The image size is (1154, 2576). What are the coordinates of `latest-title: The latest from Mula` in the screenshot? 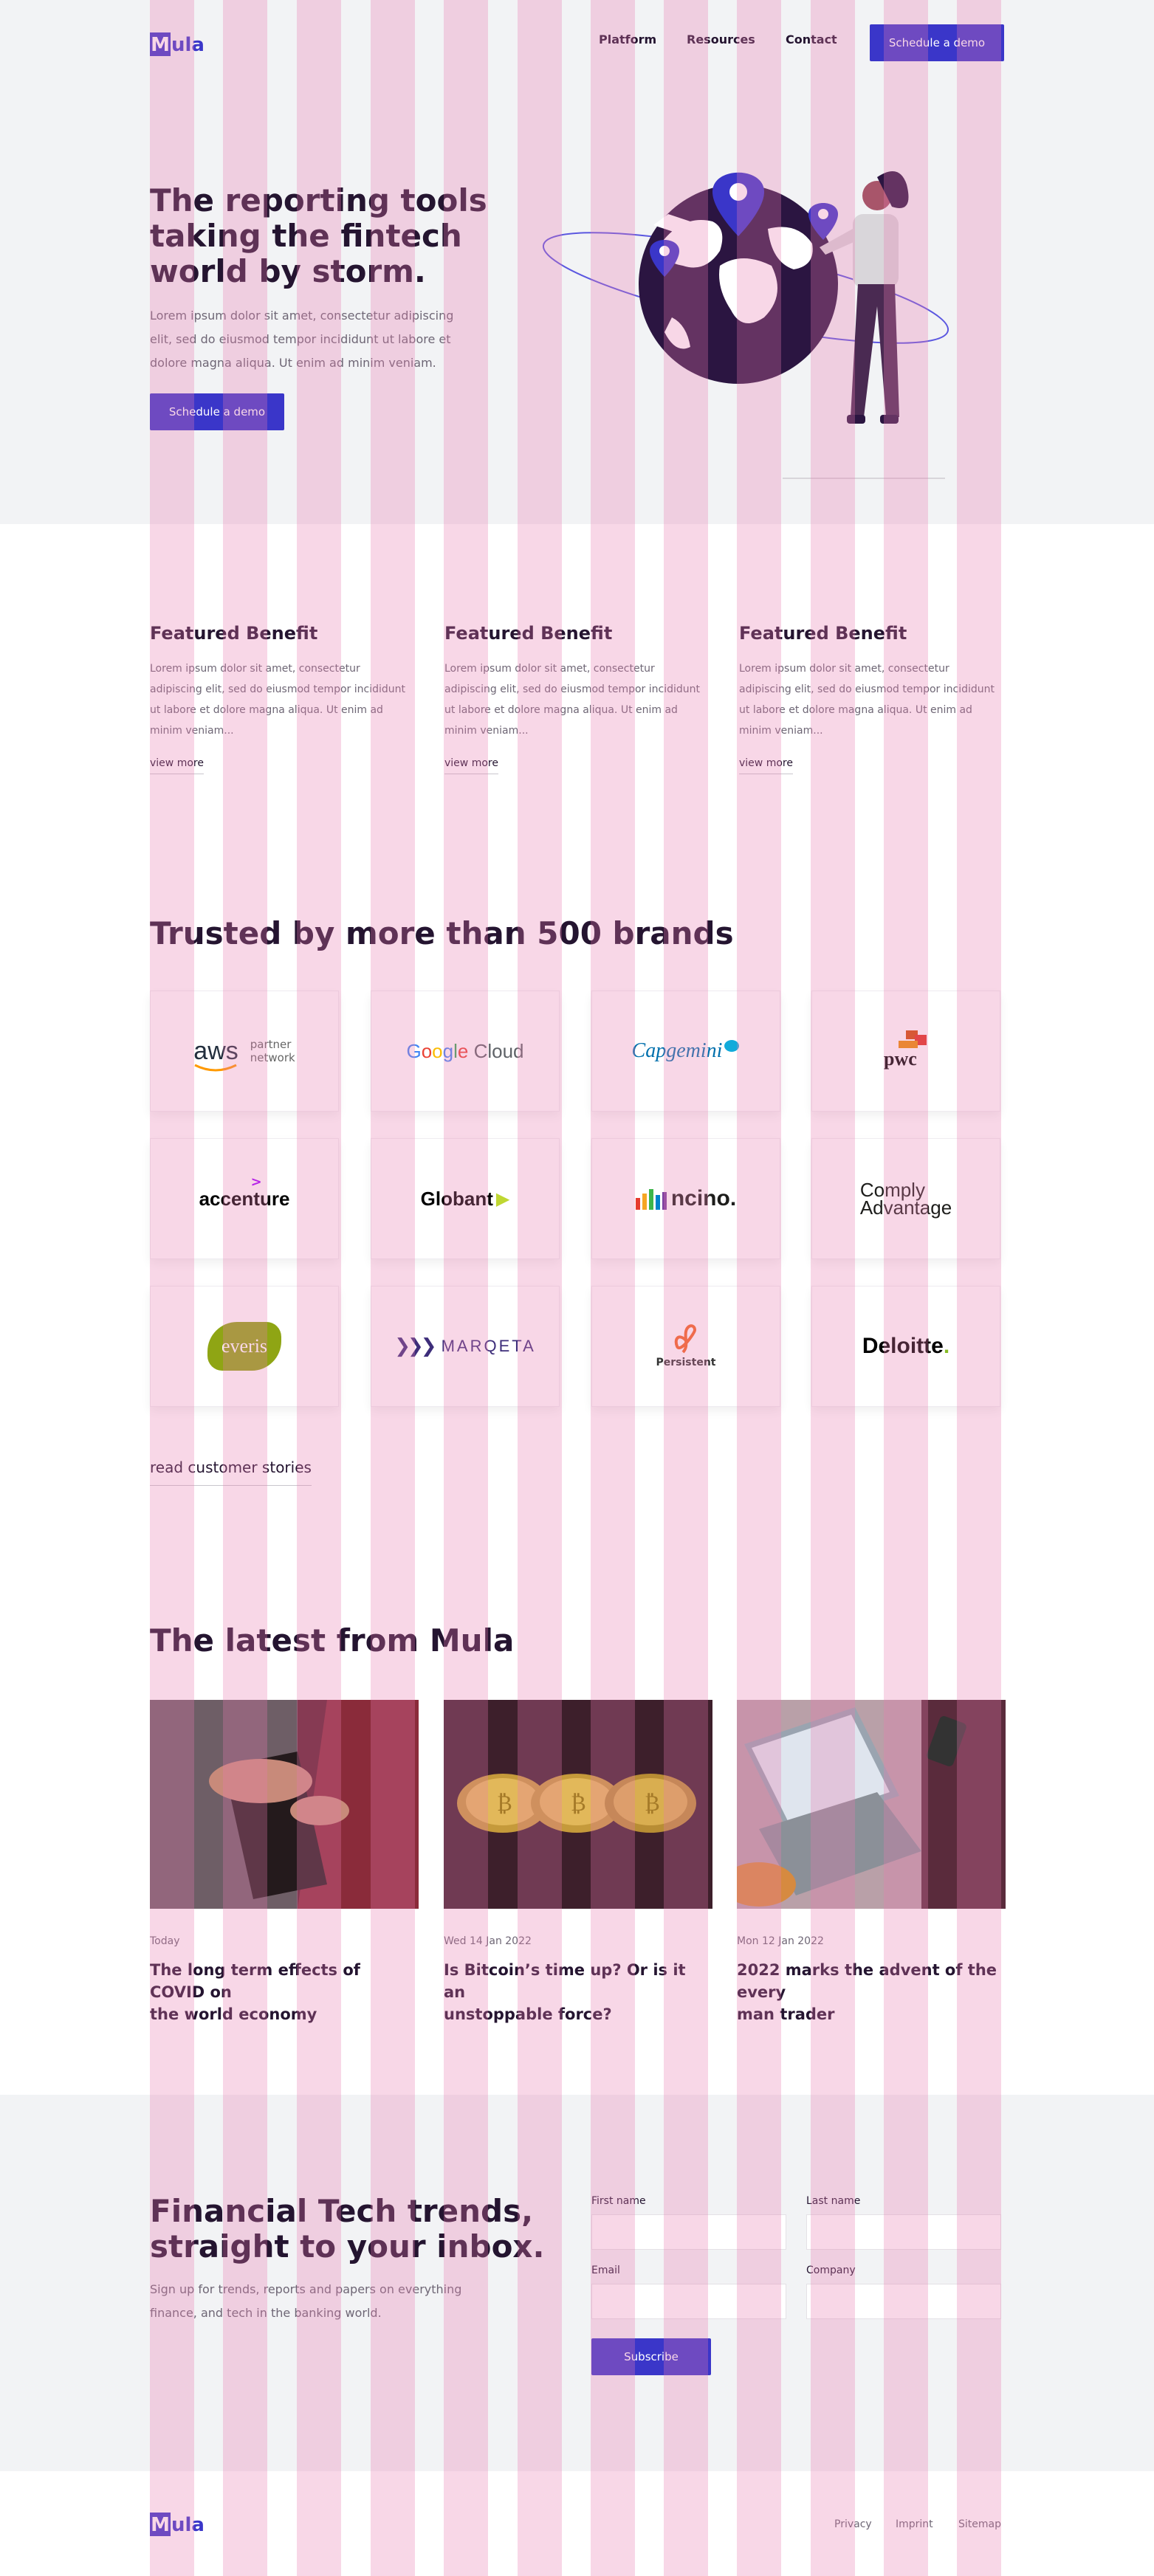 It's located at (332, 1641).